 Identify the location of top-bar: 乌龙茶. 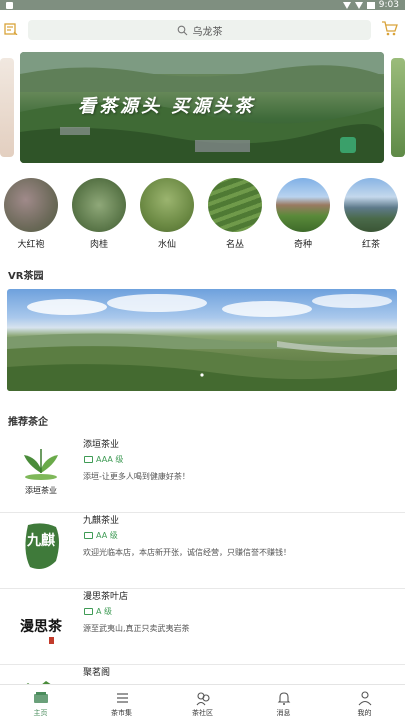
(202, 28).